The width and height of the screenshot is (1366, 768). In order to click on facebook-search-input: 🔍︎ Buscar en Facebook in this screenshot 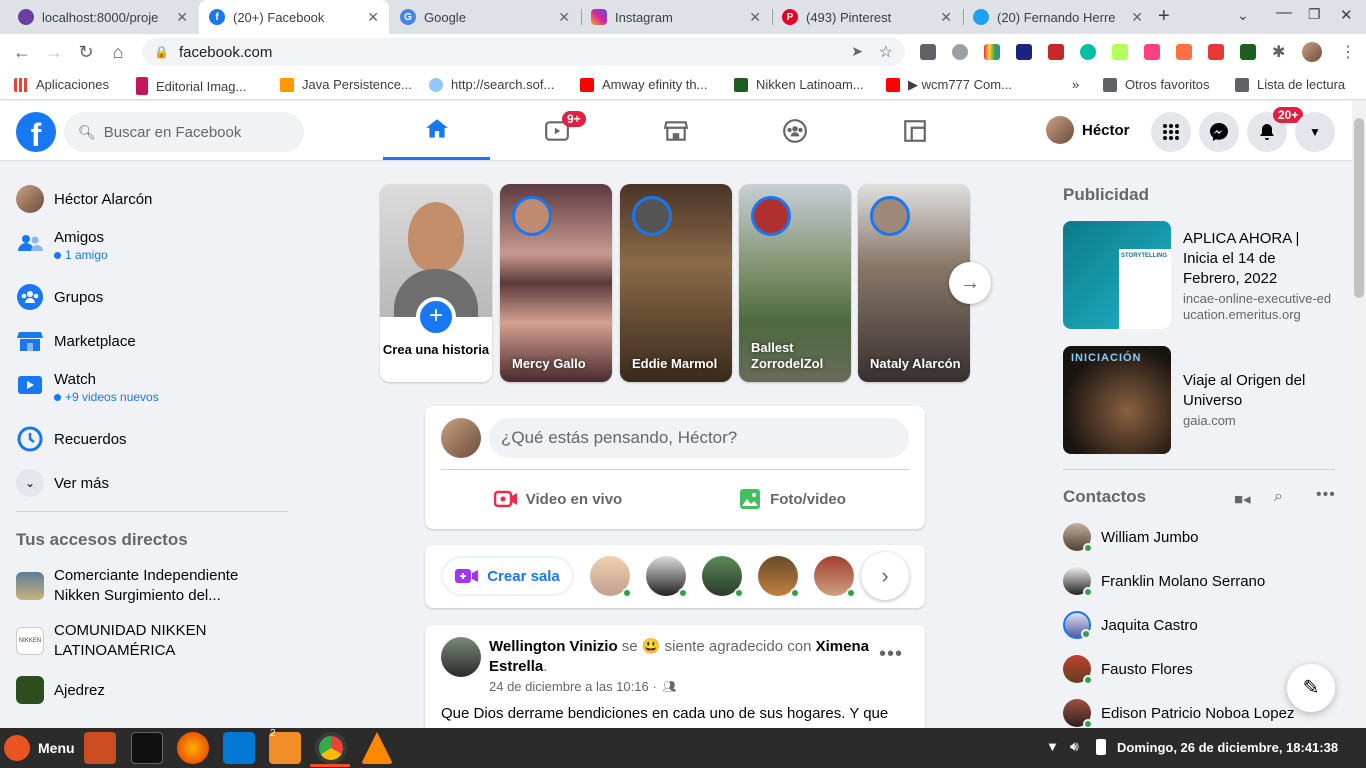, I will do `click(184, 132)`.